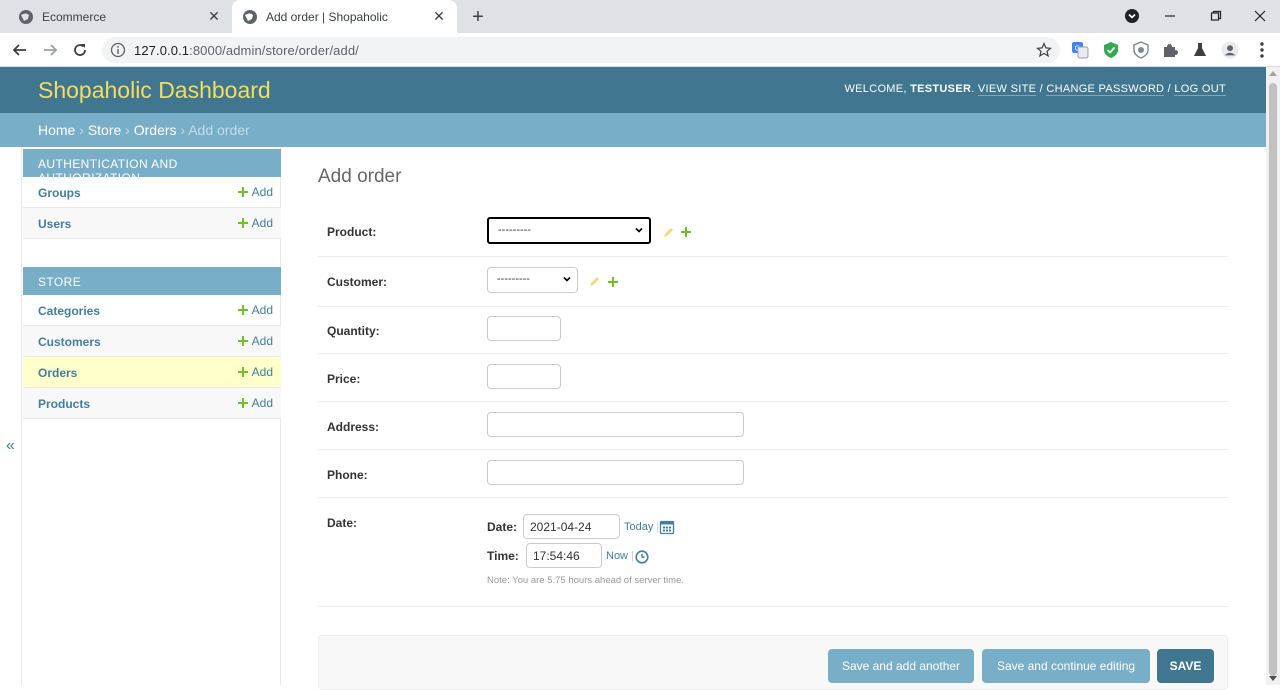  What do you see at coordinates (1200, 50) in the screenshot?
I see `flask-extension-icon` at bounding box center [1200, 50].